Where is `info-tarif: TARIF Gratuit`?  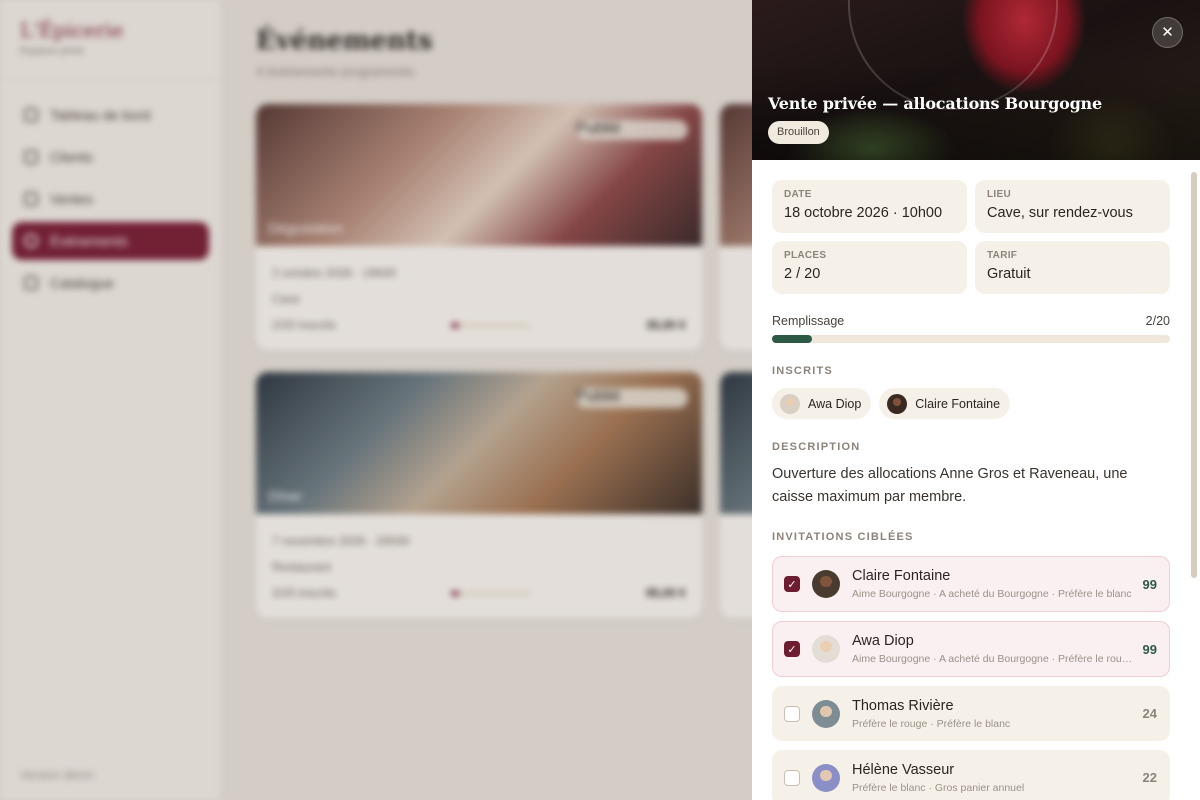 info-tarif: TARIF Gratuit is located at coordinates (1072, 267).